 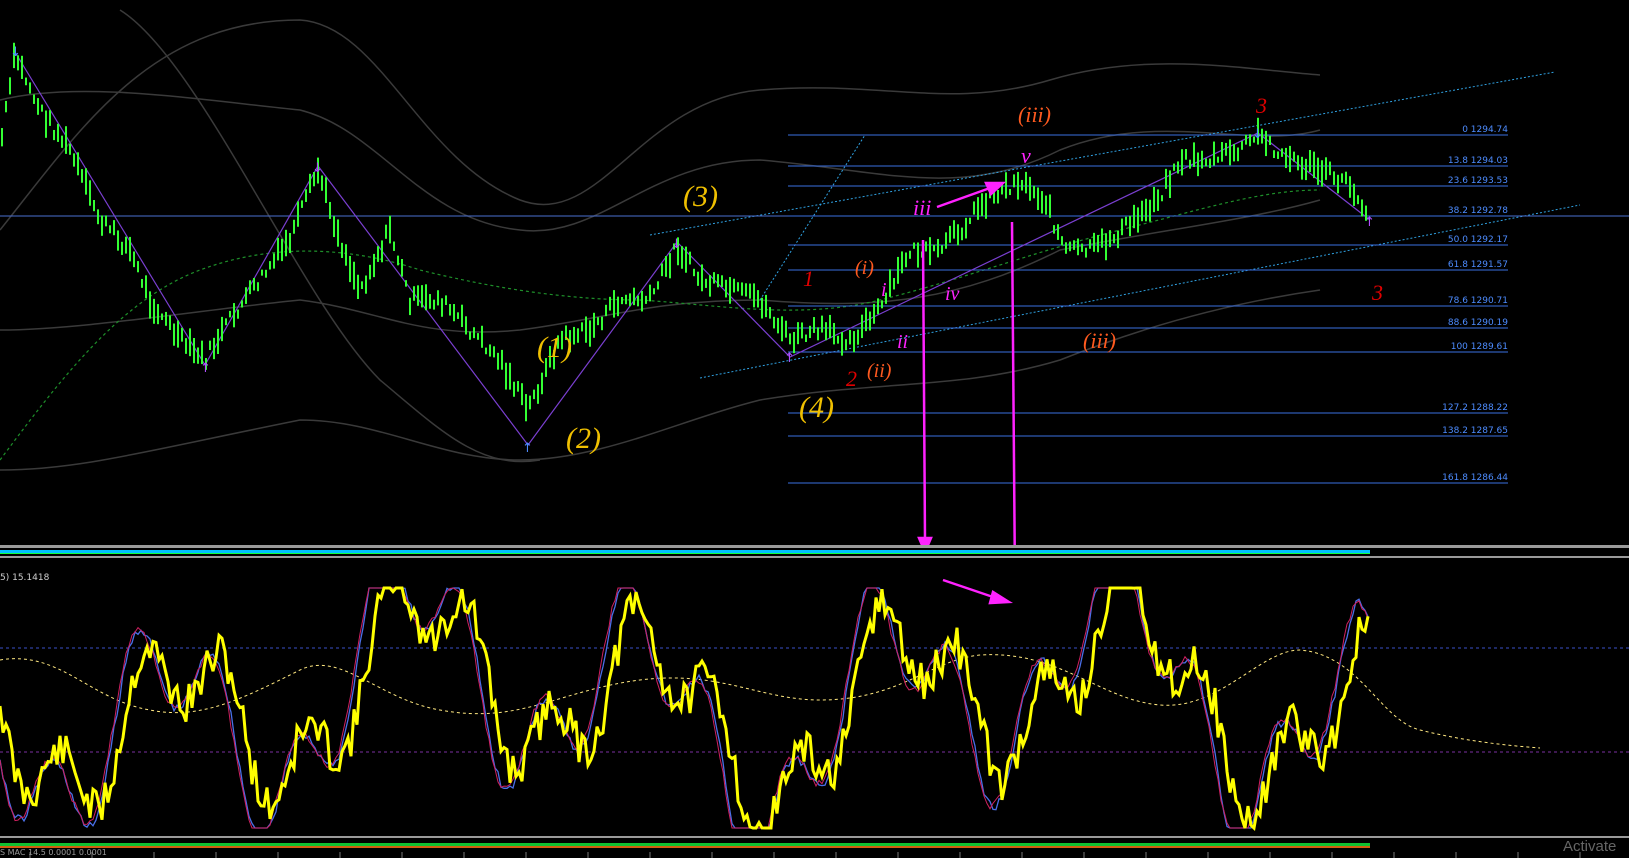 I want to click on bottom-indicator-label: S MAC 14.5 0.0001 0.0001, so click(x=53, y=852).